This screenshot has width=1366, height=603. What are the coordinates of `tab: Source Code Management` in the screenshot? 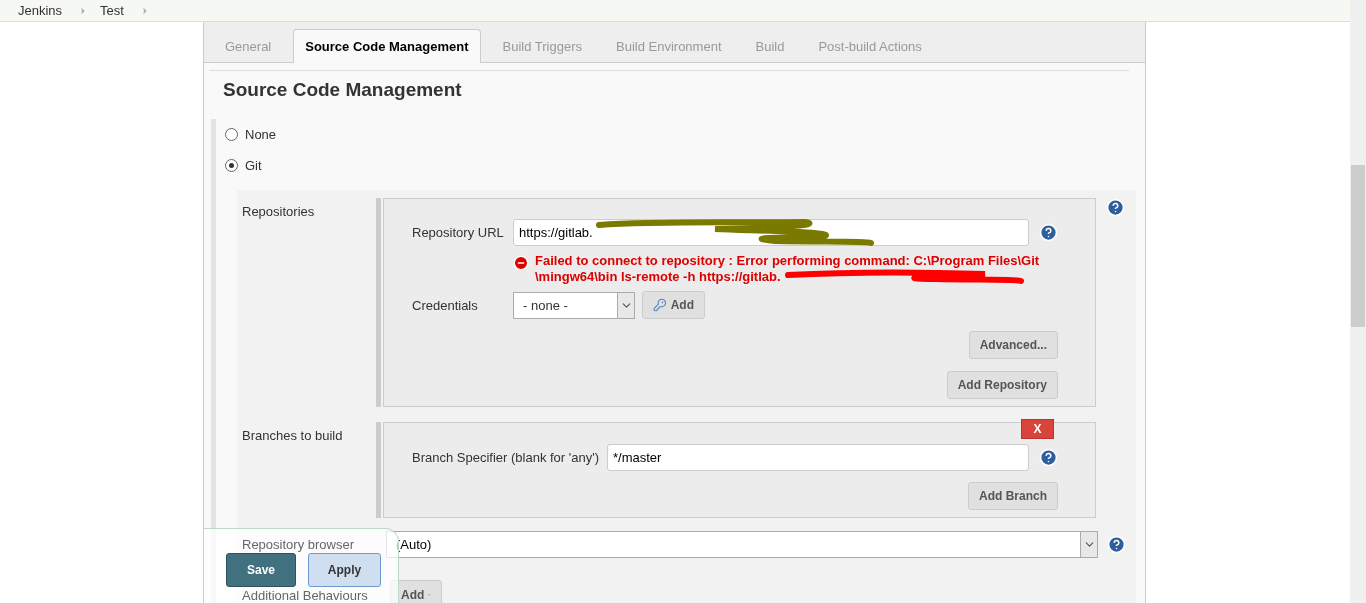 It's located at (387, 46).